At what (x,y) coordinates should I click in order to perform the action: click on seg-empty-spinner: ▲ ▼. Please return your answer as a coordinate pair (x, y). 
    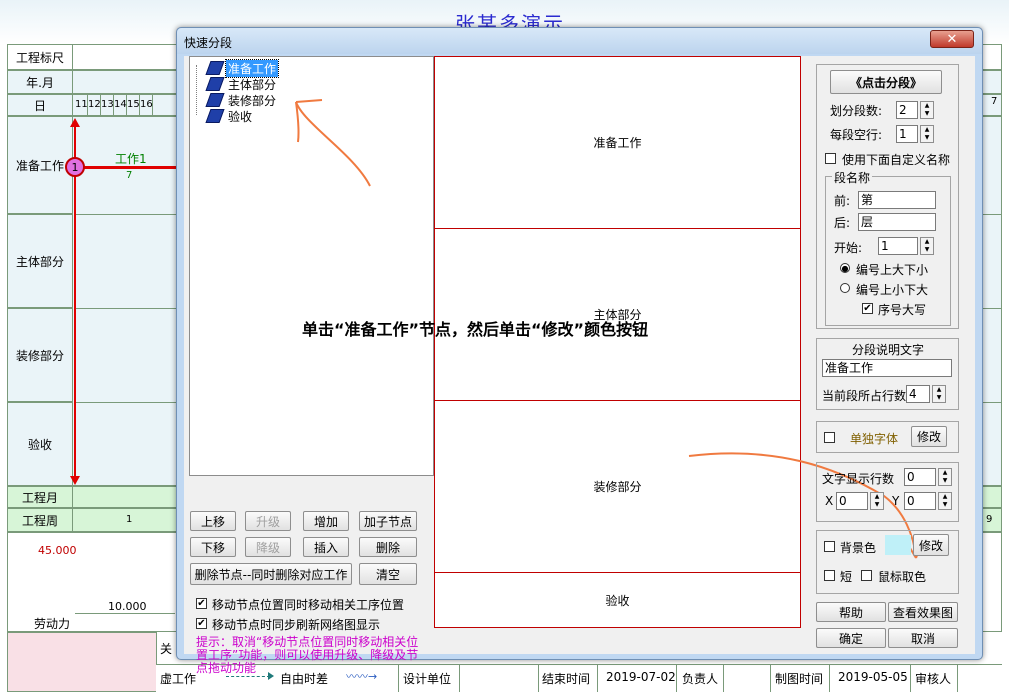
    Looking at the image, I should click on (927, 134).